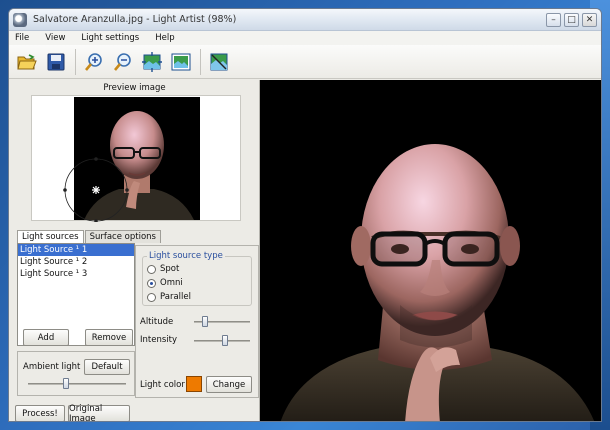  What do you see at coordinates (107, 367) in the screenshot?
I see `default-button: Default` at bounding box center [107, 367].